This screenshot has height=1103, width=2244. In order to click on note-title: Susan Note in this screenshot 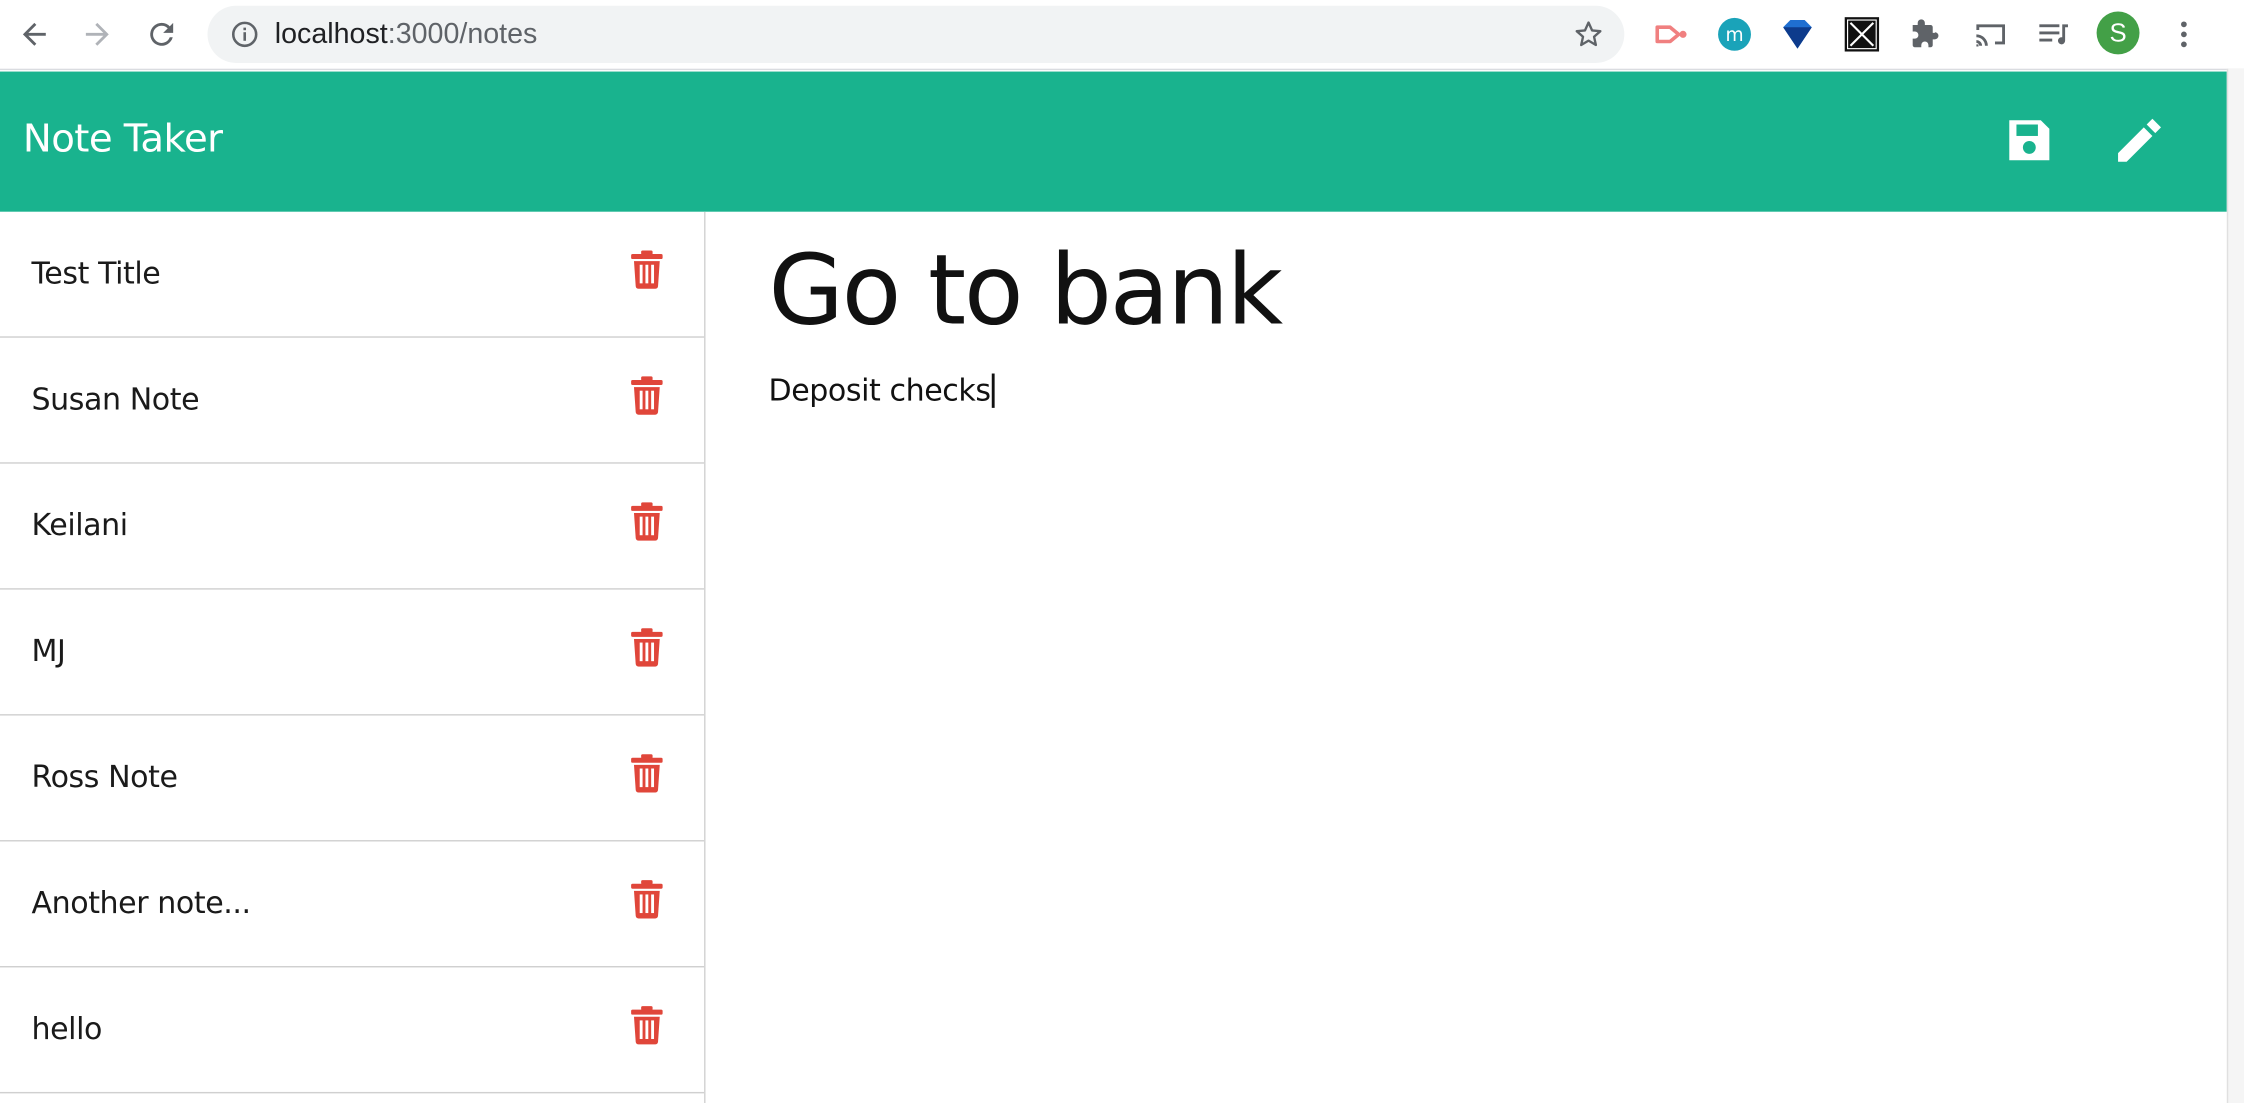, I will do `click(115, 399)`.